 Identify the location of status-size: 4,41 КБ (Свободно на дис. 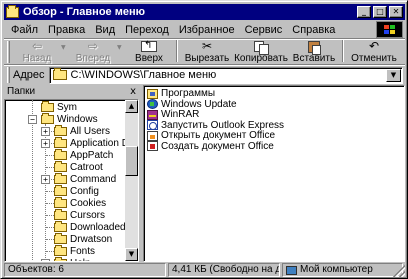
(224, 270).